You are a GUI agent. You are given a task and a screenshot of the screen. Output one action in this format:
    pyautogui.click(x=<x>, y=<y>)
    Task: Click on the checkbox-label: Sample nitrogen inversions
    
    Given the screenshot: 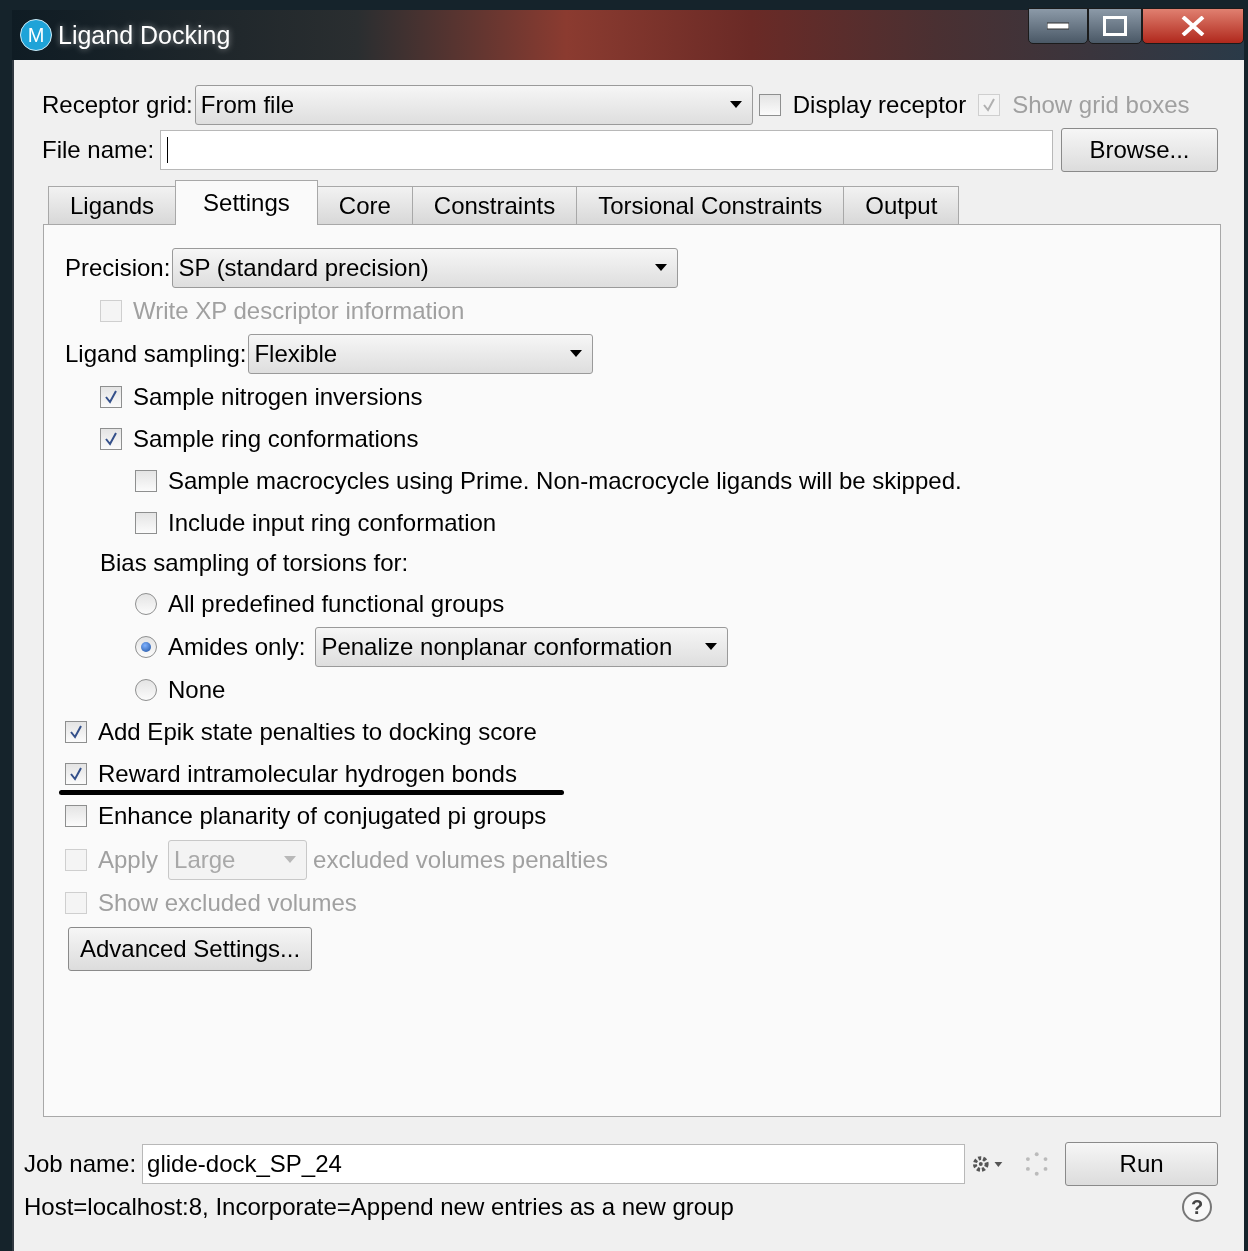 What is the action you would take?
    pyautogui.click(x=278, y=397)
    